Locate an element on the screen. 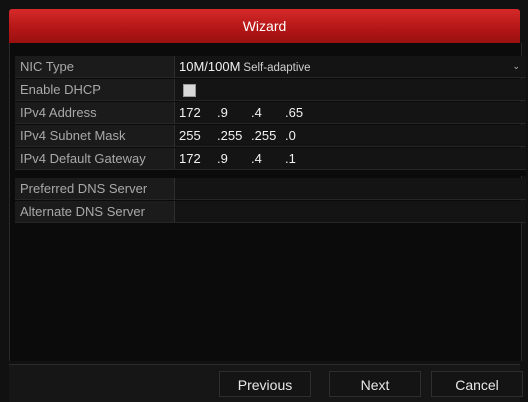 The width and height of the screenshot is (528, 402). enable-dhcp-checkbox is located at coordinates (189, 90).